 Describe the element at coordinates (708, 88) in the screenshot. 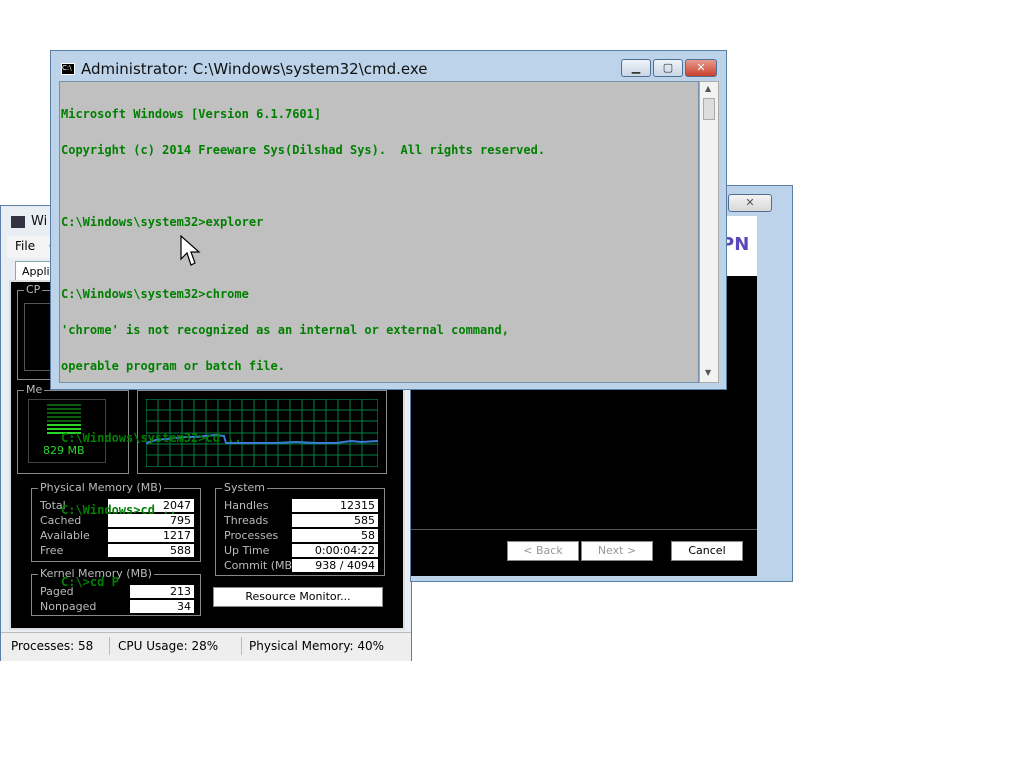

I see `scroll-up-icon: ▲` at that location.